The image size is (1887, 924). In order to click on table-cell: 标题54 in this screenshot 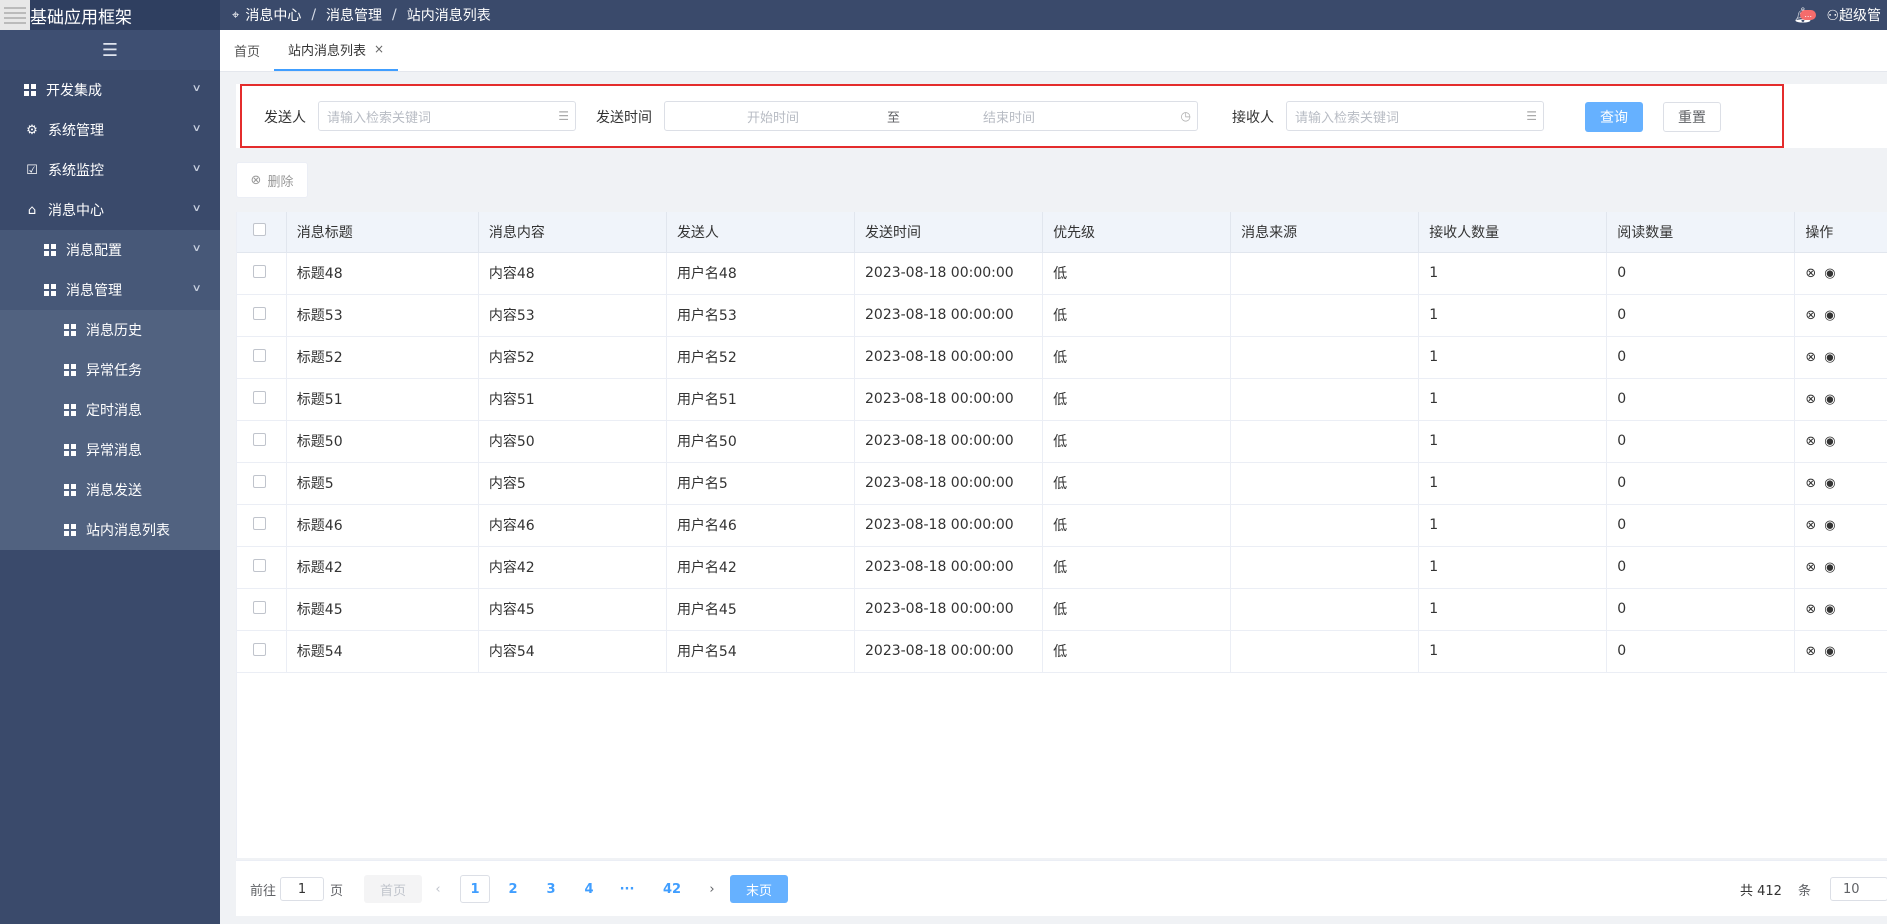, I will do `click(382, 651)`.